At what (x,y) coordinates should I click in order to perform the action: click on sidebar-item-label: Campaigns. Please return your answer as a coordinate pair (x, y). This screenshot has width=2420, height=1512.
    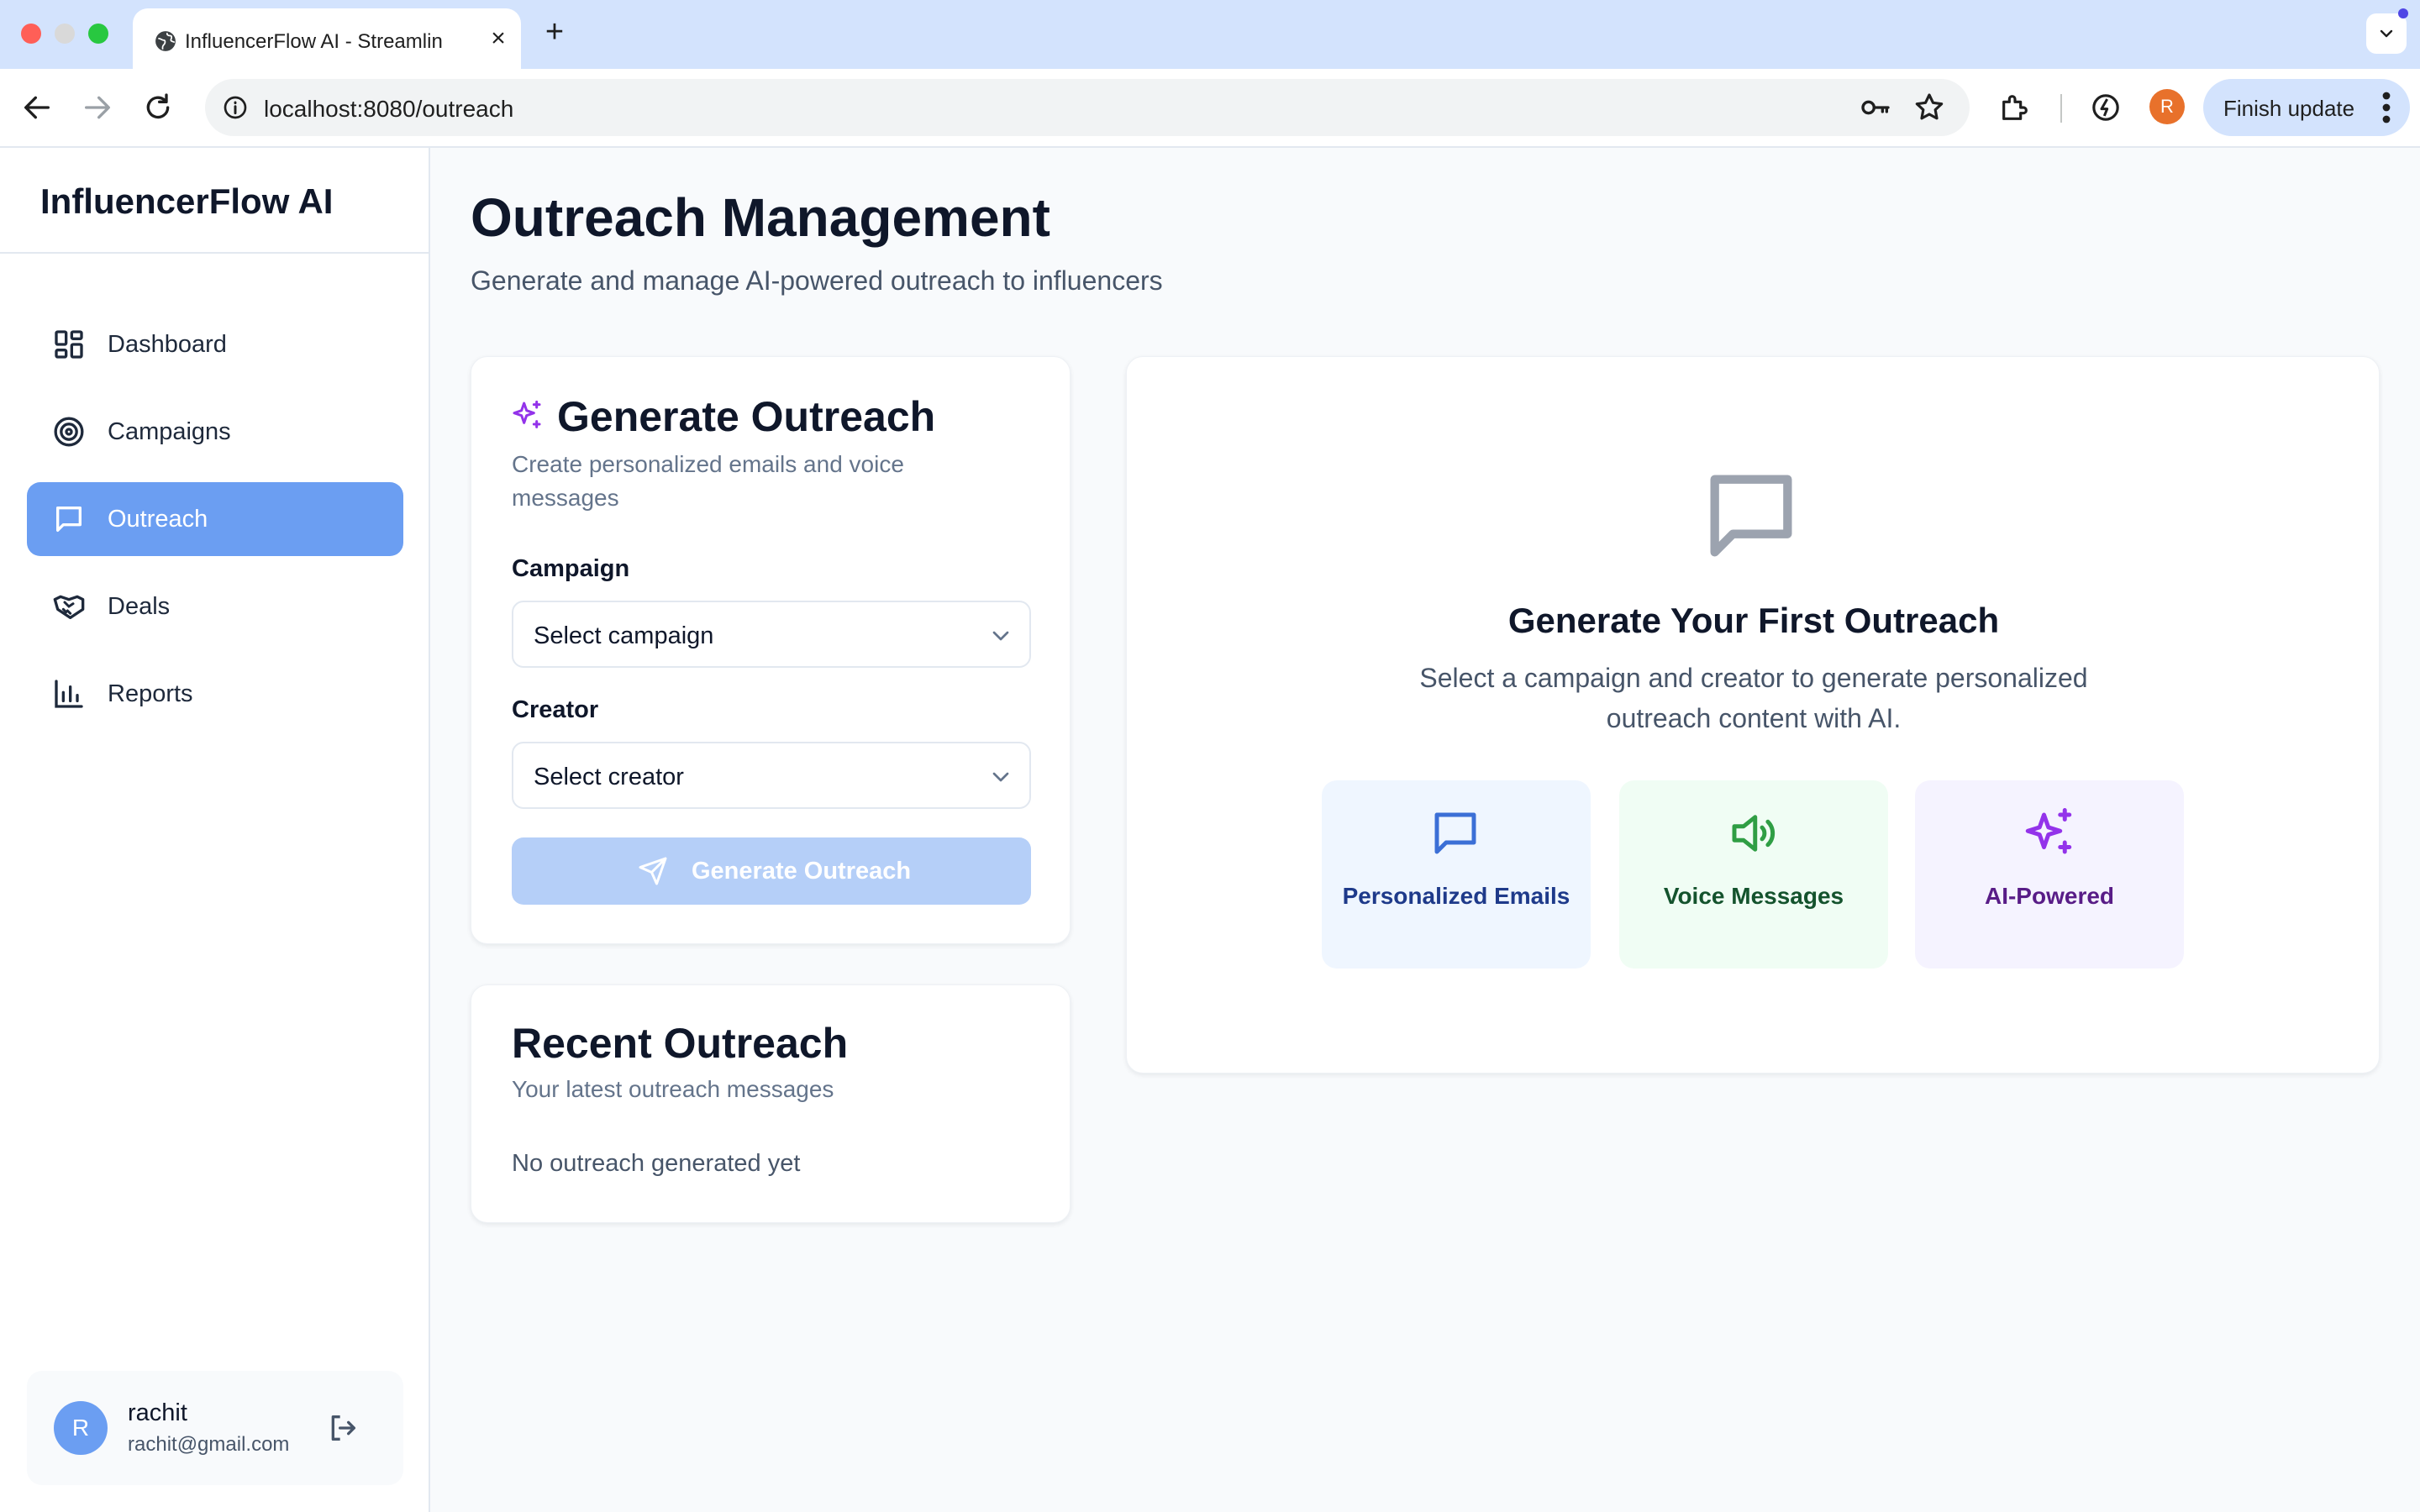
    Looking at the image, I should click on (169, 431).